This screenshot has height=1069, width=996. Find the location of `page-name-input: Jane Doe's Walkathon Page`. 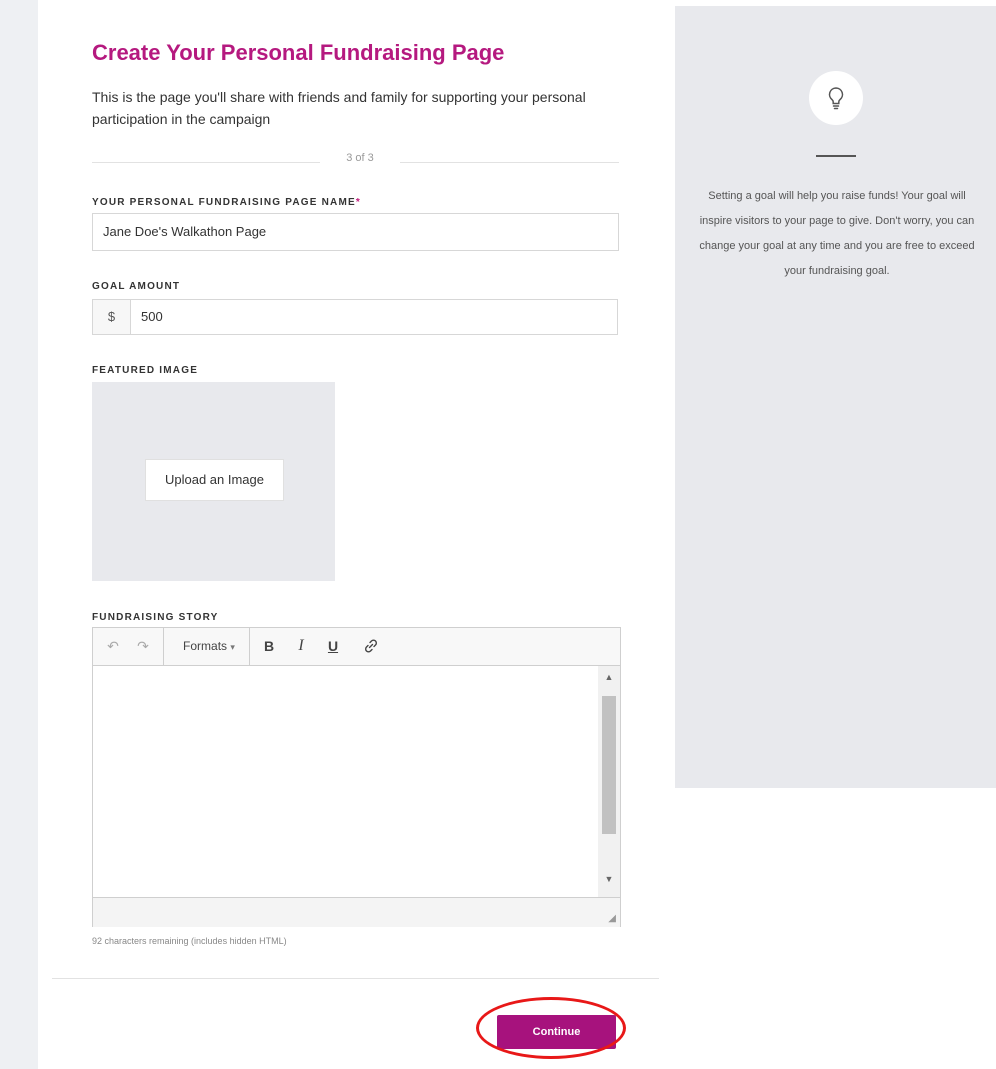

page-name-input: Jane Doe's Walkathon Page is located at coordinates (355, 232).